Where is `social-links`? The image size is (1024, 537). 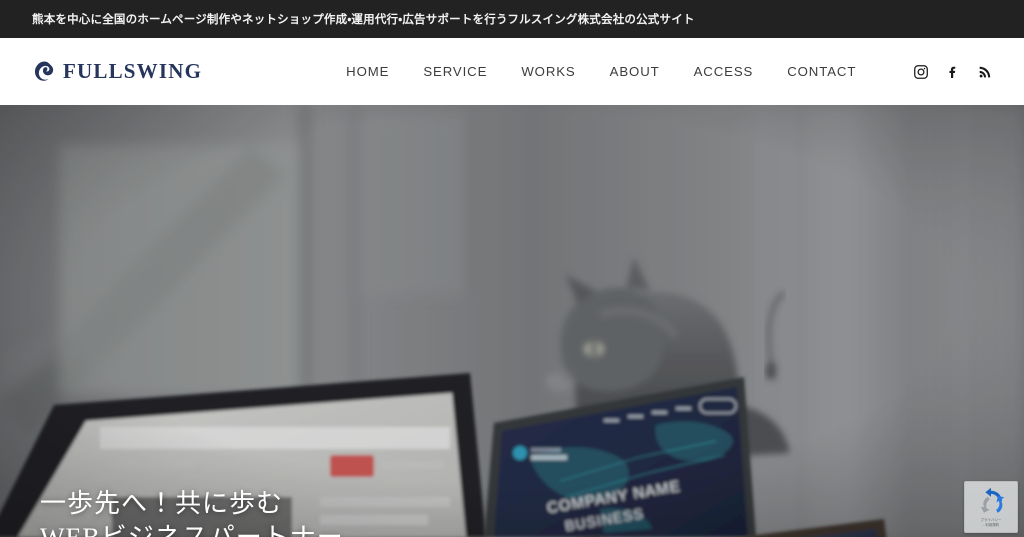
social-links is located at coordinates (953, 72).